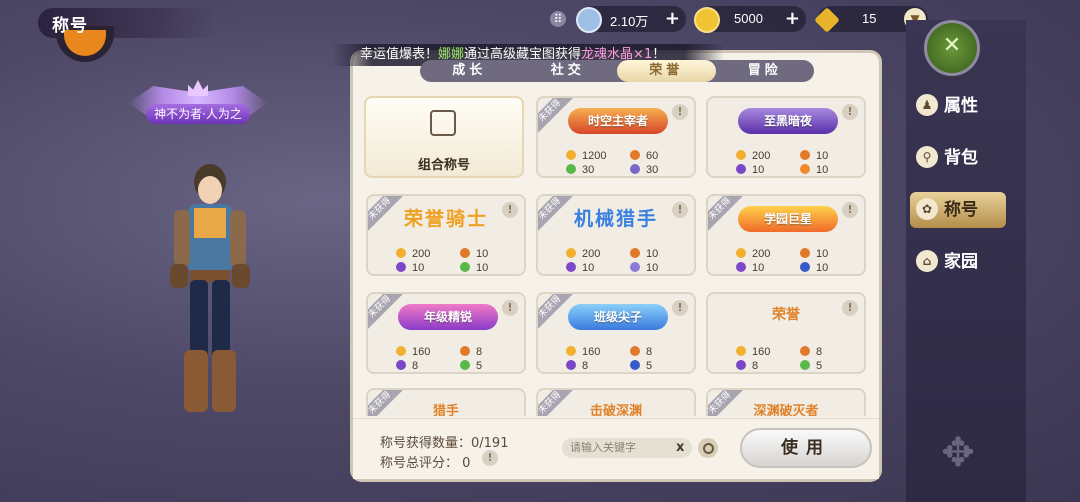  I want to click on title-name: 击破深渊, so click(615, 410).